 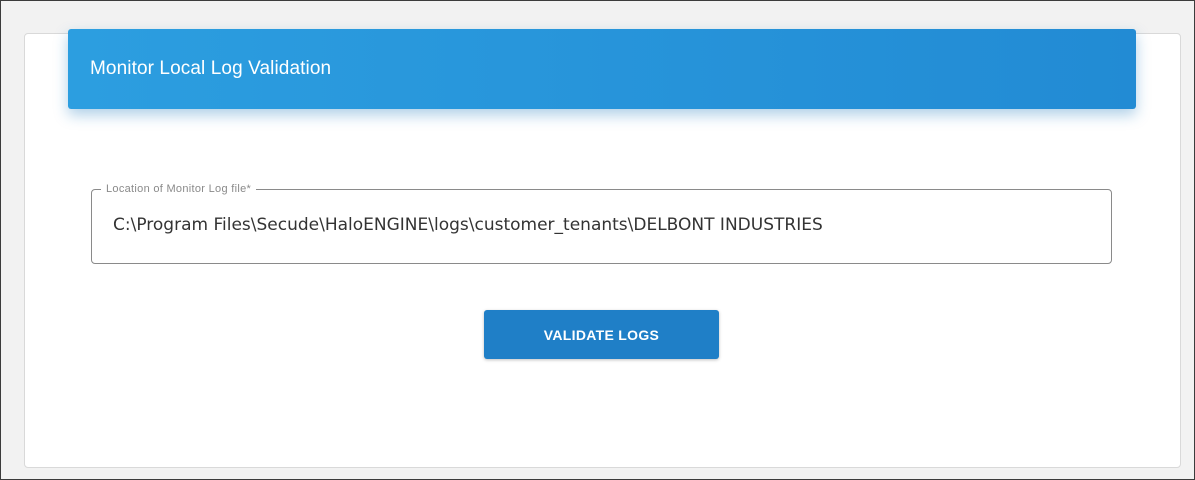 I want to click on card-header: Monitor Local Log Validation, so click(x=602, y=69).